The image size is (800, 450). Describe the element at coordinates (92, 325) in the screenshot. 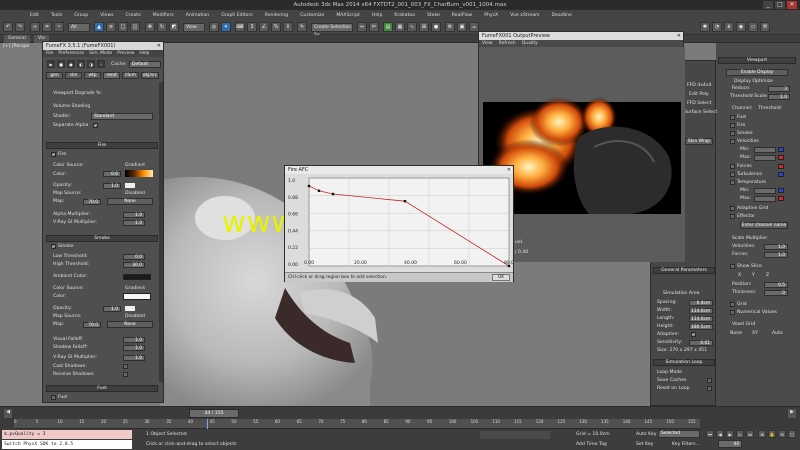

I see `smoke-map-field: 70.0` at that location.